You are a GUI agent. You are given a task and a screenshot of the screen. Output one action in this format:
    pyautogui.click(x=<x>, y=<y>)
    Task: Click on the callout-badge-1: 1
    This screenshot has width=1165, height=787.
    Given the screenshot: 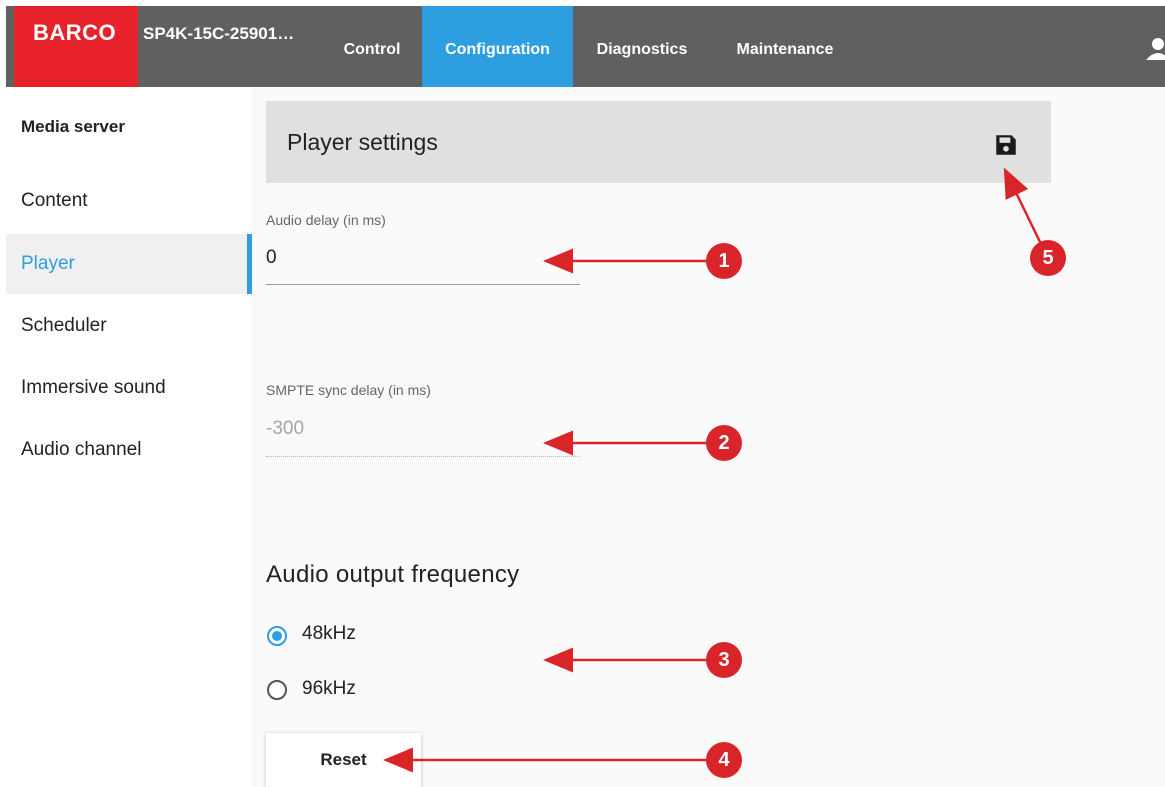 What is the action you would take?
    pyautogui.click(x=724, y=261)
    